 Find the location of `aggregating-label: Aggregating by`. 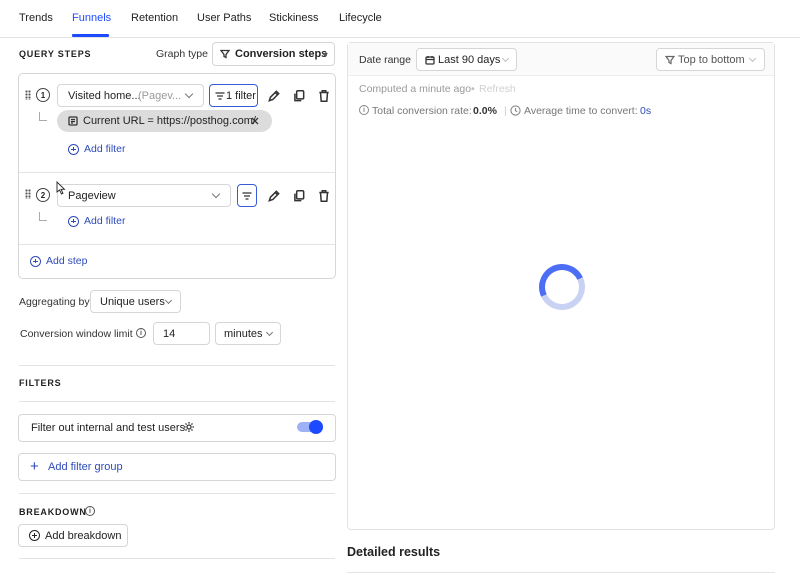

aggregating-label: Aggregating by is located at coordinates (54, 302).